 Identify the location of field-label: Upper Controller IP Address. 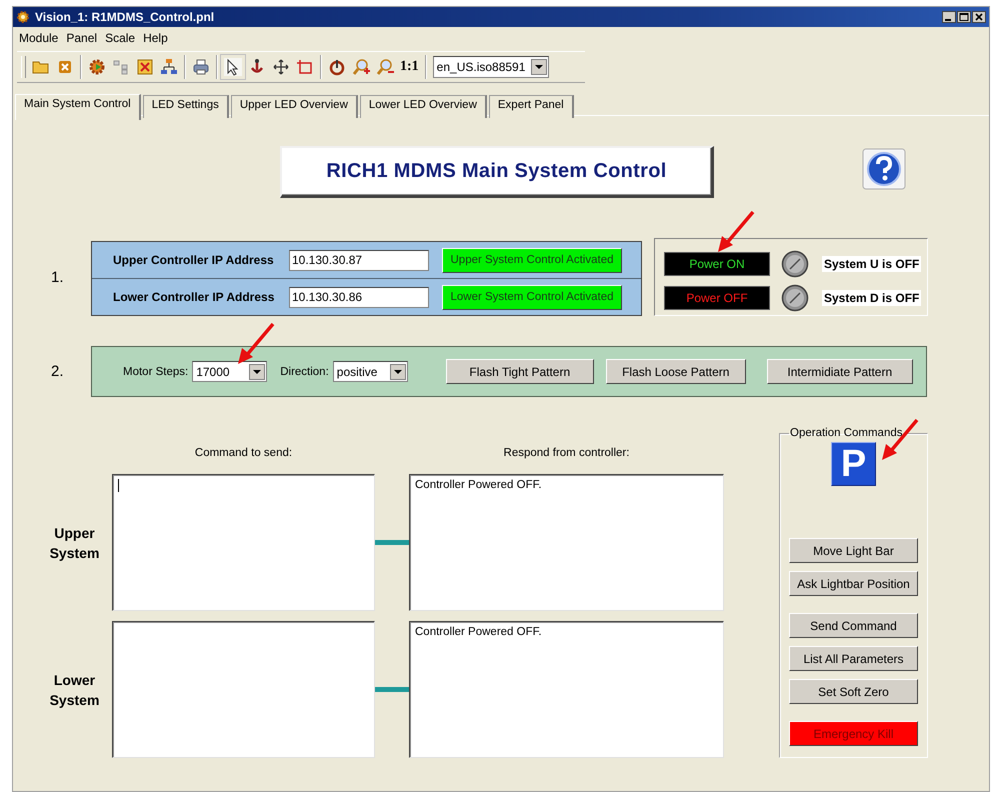
(194, 260).